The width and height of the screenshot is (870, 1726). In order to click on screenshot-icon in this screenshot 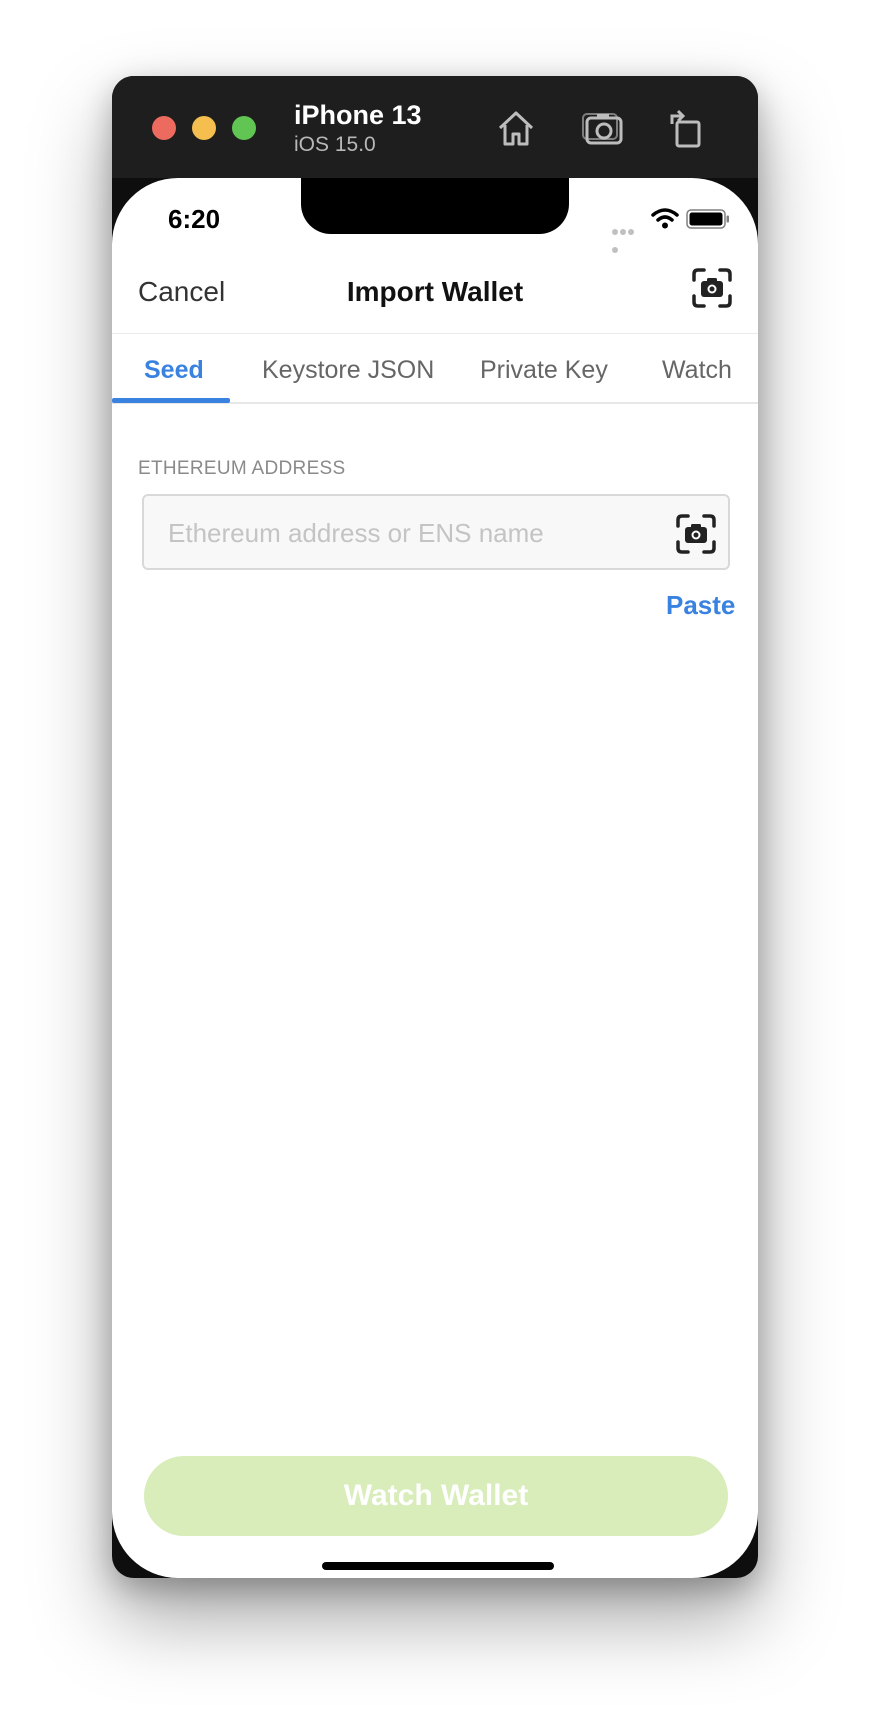, I will do `click(604, 128)`.